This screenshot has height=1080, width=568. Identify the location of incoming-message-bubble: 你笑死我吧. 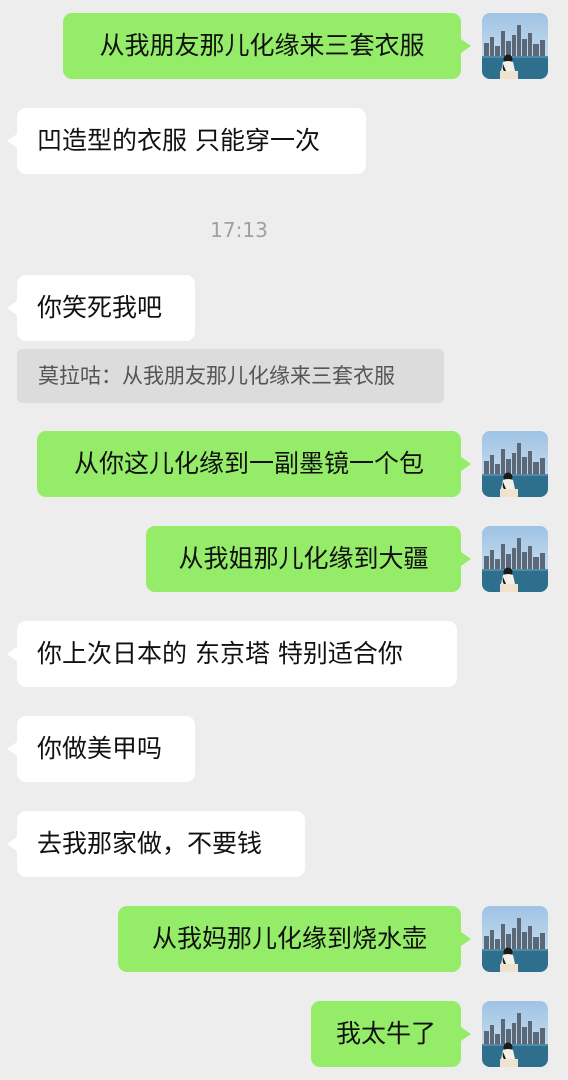
(101, 308).